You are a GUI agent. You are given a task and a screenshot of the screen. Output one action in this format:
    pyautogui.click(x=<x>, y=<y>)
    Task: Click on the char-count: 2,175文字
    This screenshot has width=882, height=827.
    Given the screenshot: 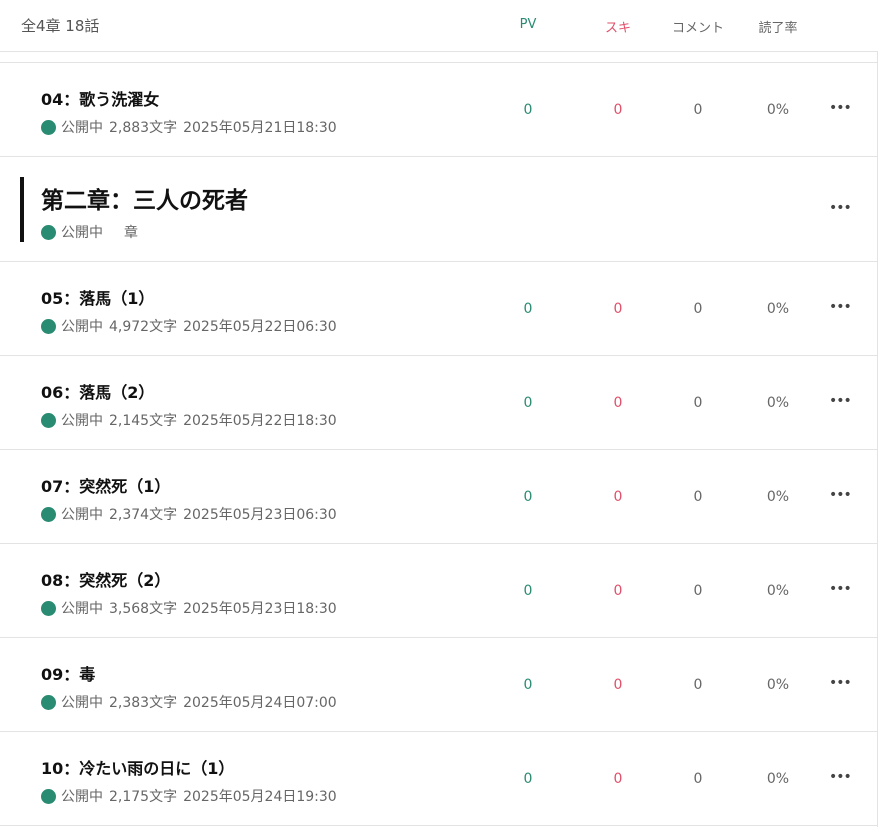 What is the action you would take?
    pyautogui.click(x=143, y=797)
    